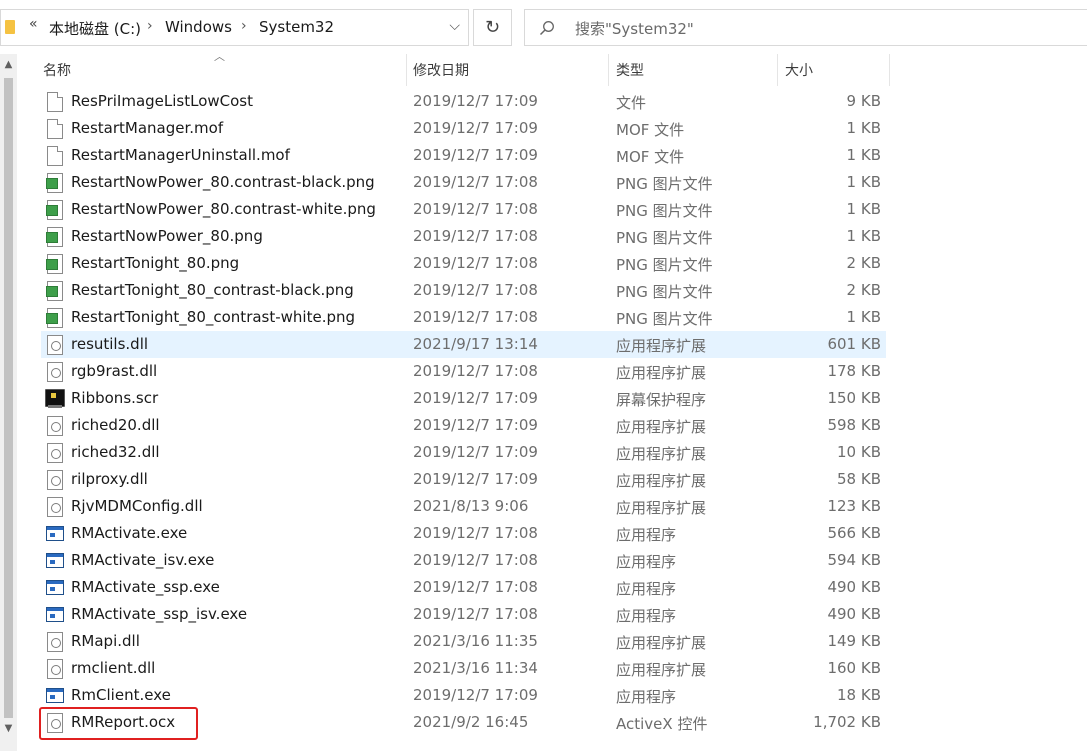 The image size is (1087, 751). I want to click on file-size: 1,702 KB, so click(847, 722).